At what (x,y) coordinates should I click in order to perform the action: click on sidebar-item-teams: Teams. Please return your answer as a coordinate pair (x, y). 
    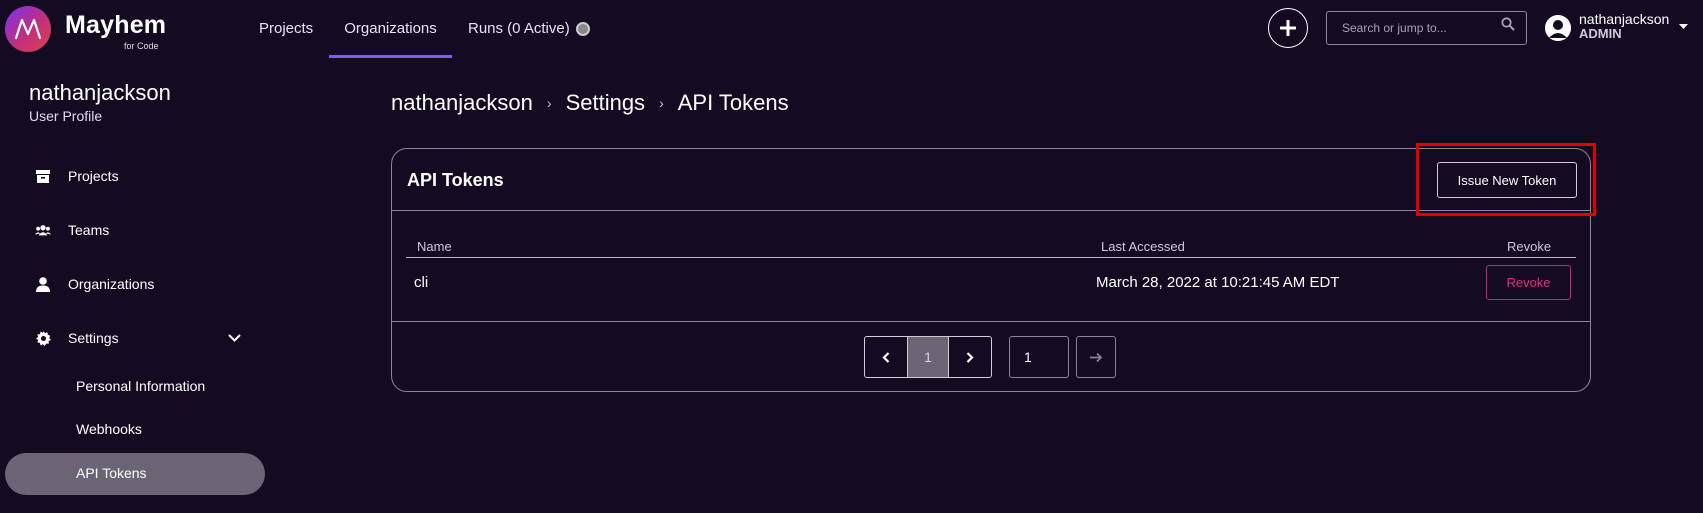
    Looking at the image, I should click on (72, 230).